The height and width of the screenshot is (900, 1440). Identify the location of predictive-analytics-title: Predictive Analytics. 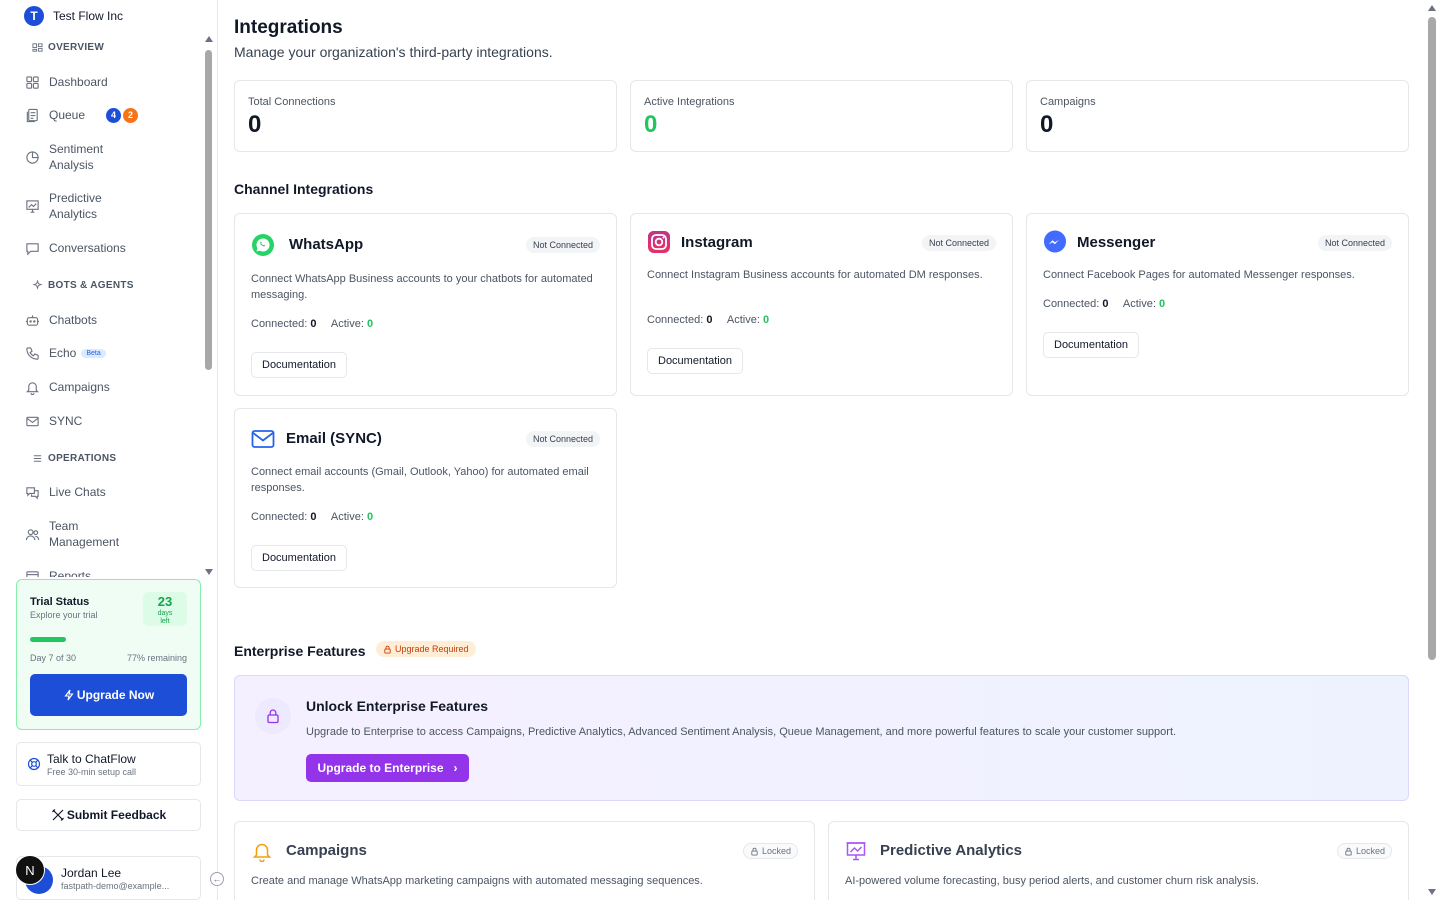
(951, 850).